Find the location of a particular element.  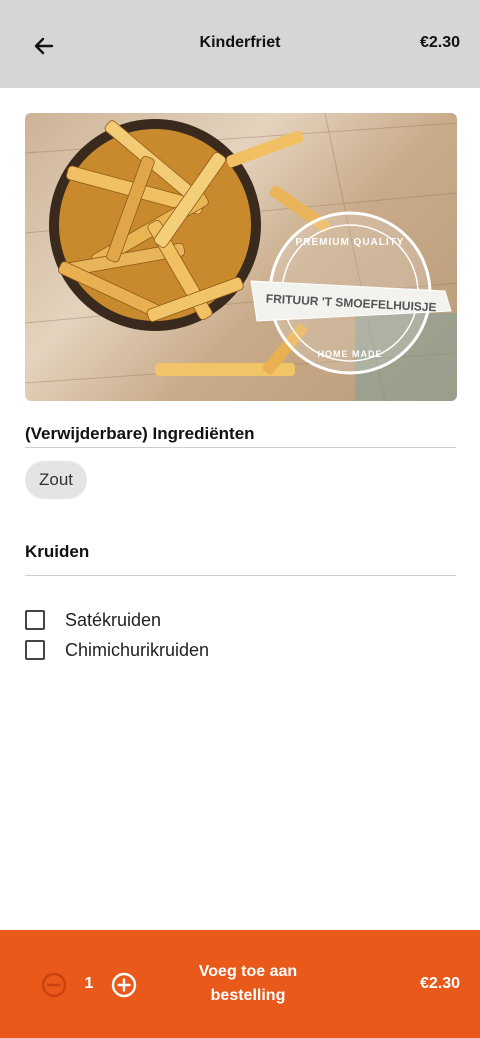

page-title: Kinderfriet is located at coordinates (240, 42).